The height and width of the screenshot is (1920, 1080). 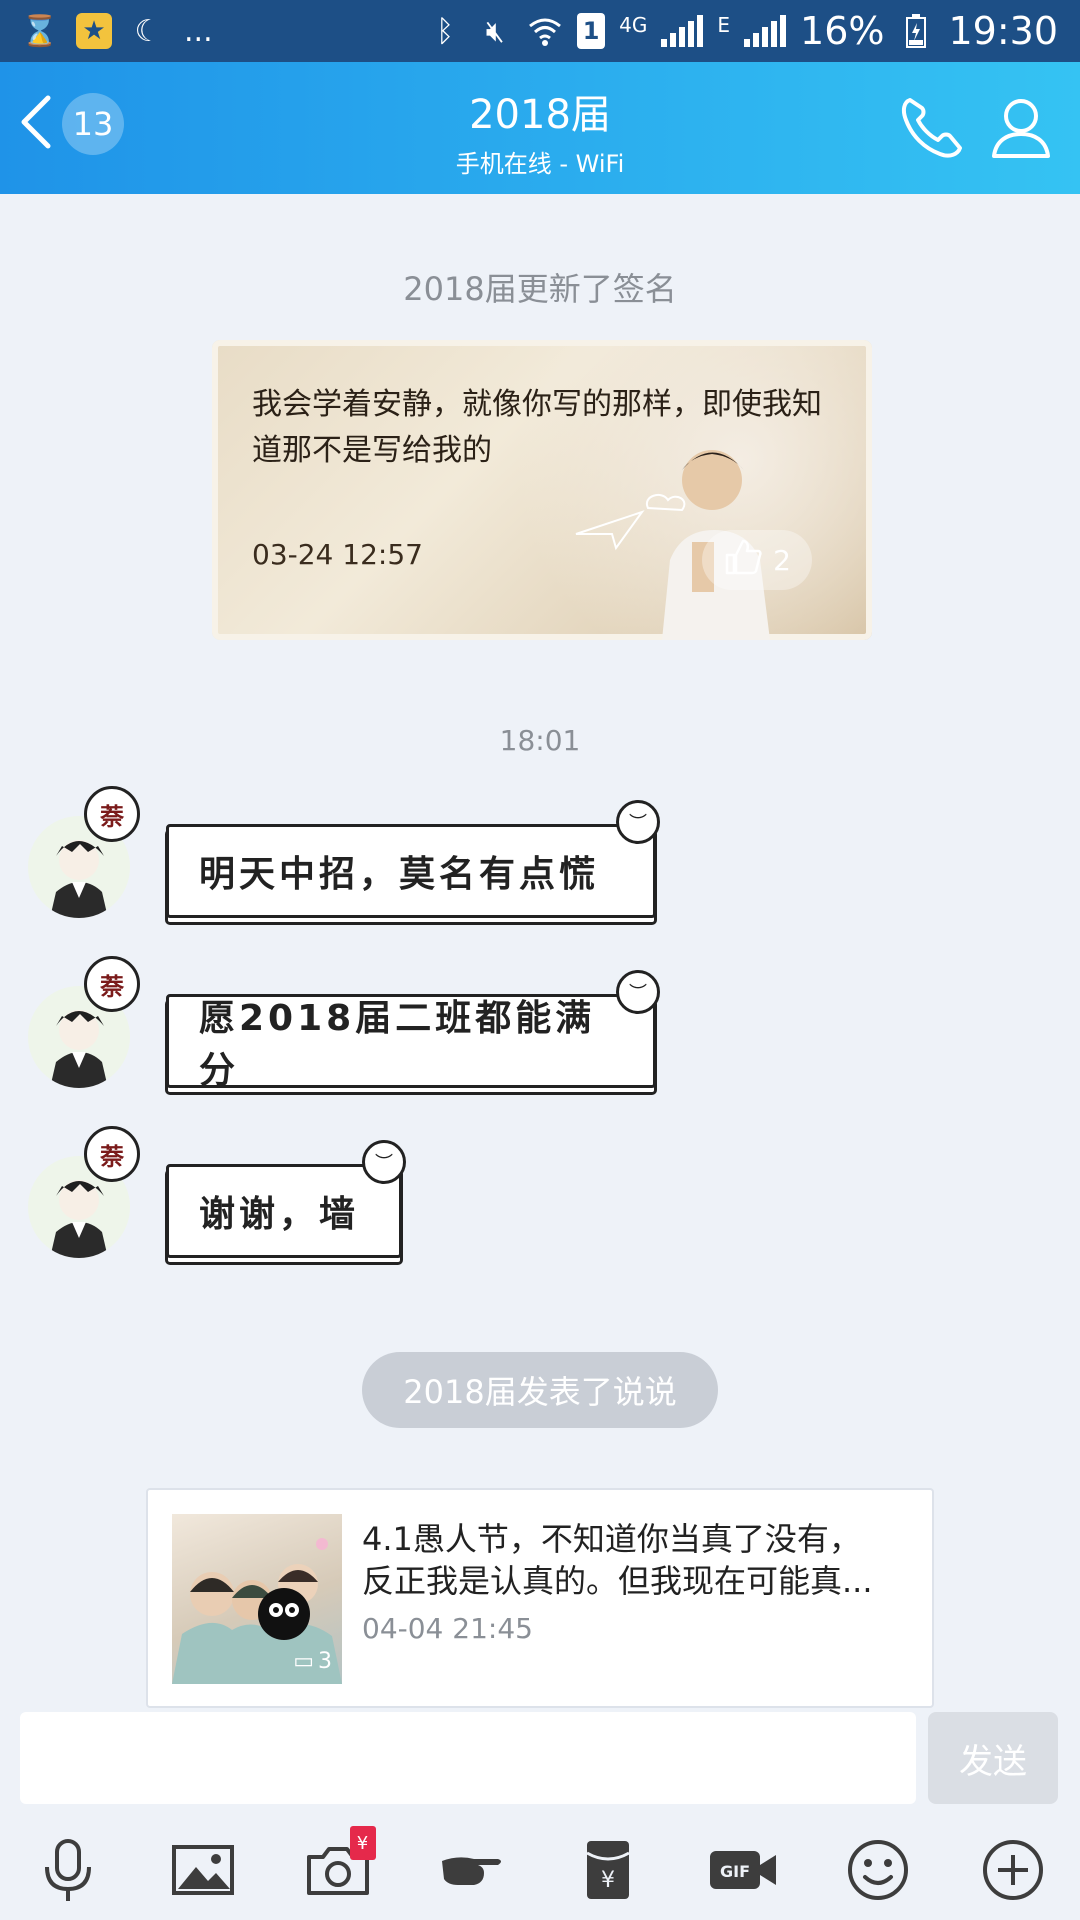 I want to click on clock: 19:30, so click(x=1003, y=31).